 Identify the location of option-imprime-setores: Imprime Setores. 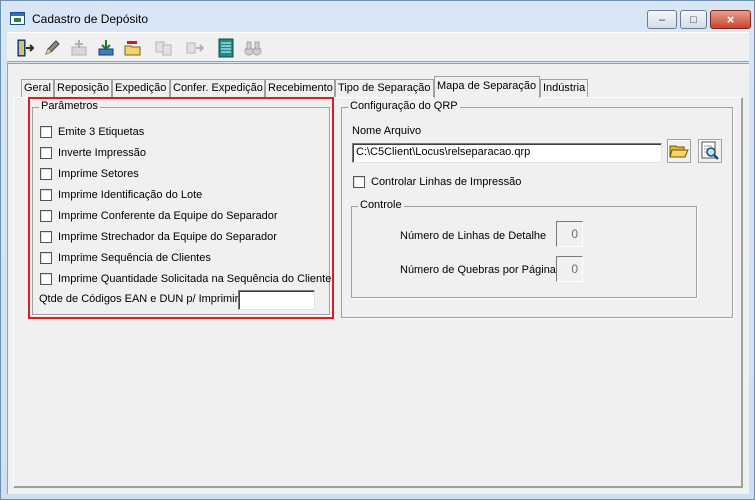
(89, 174).